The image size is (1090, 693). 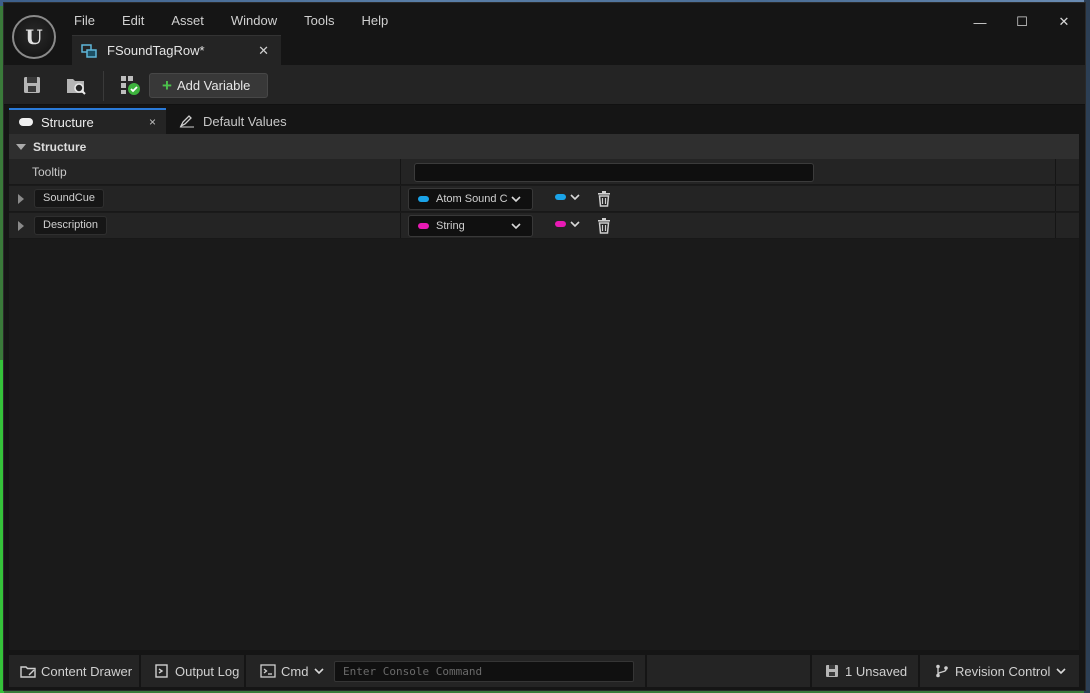 I want to click on variable-row: SoundCue Atom Sound C, so click(x=544, y=199).